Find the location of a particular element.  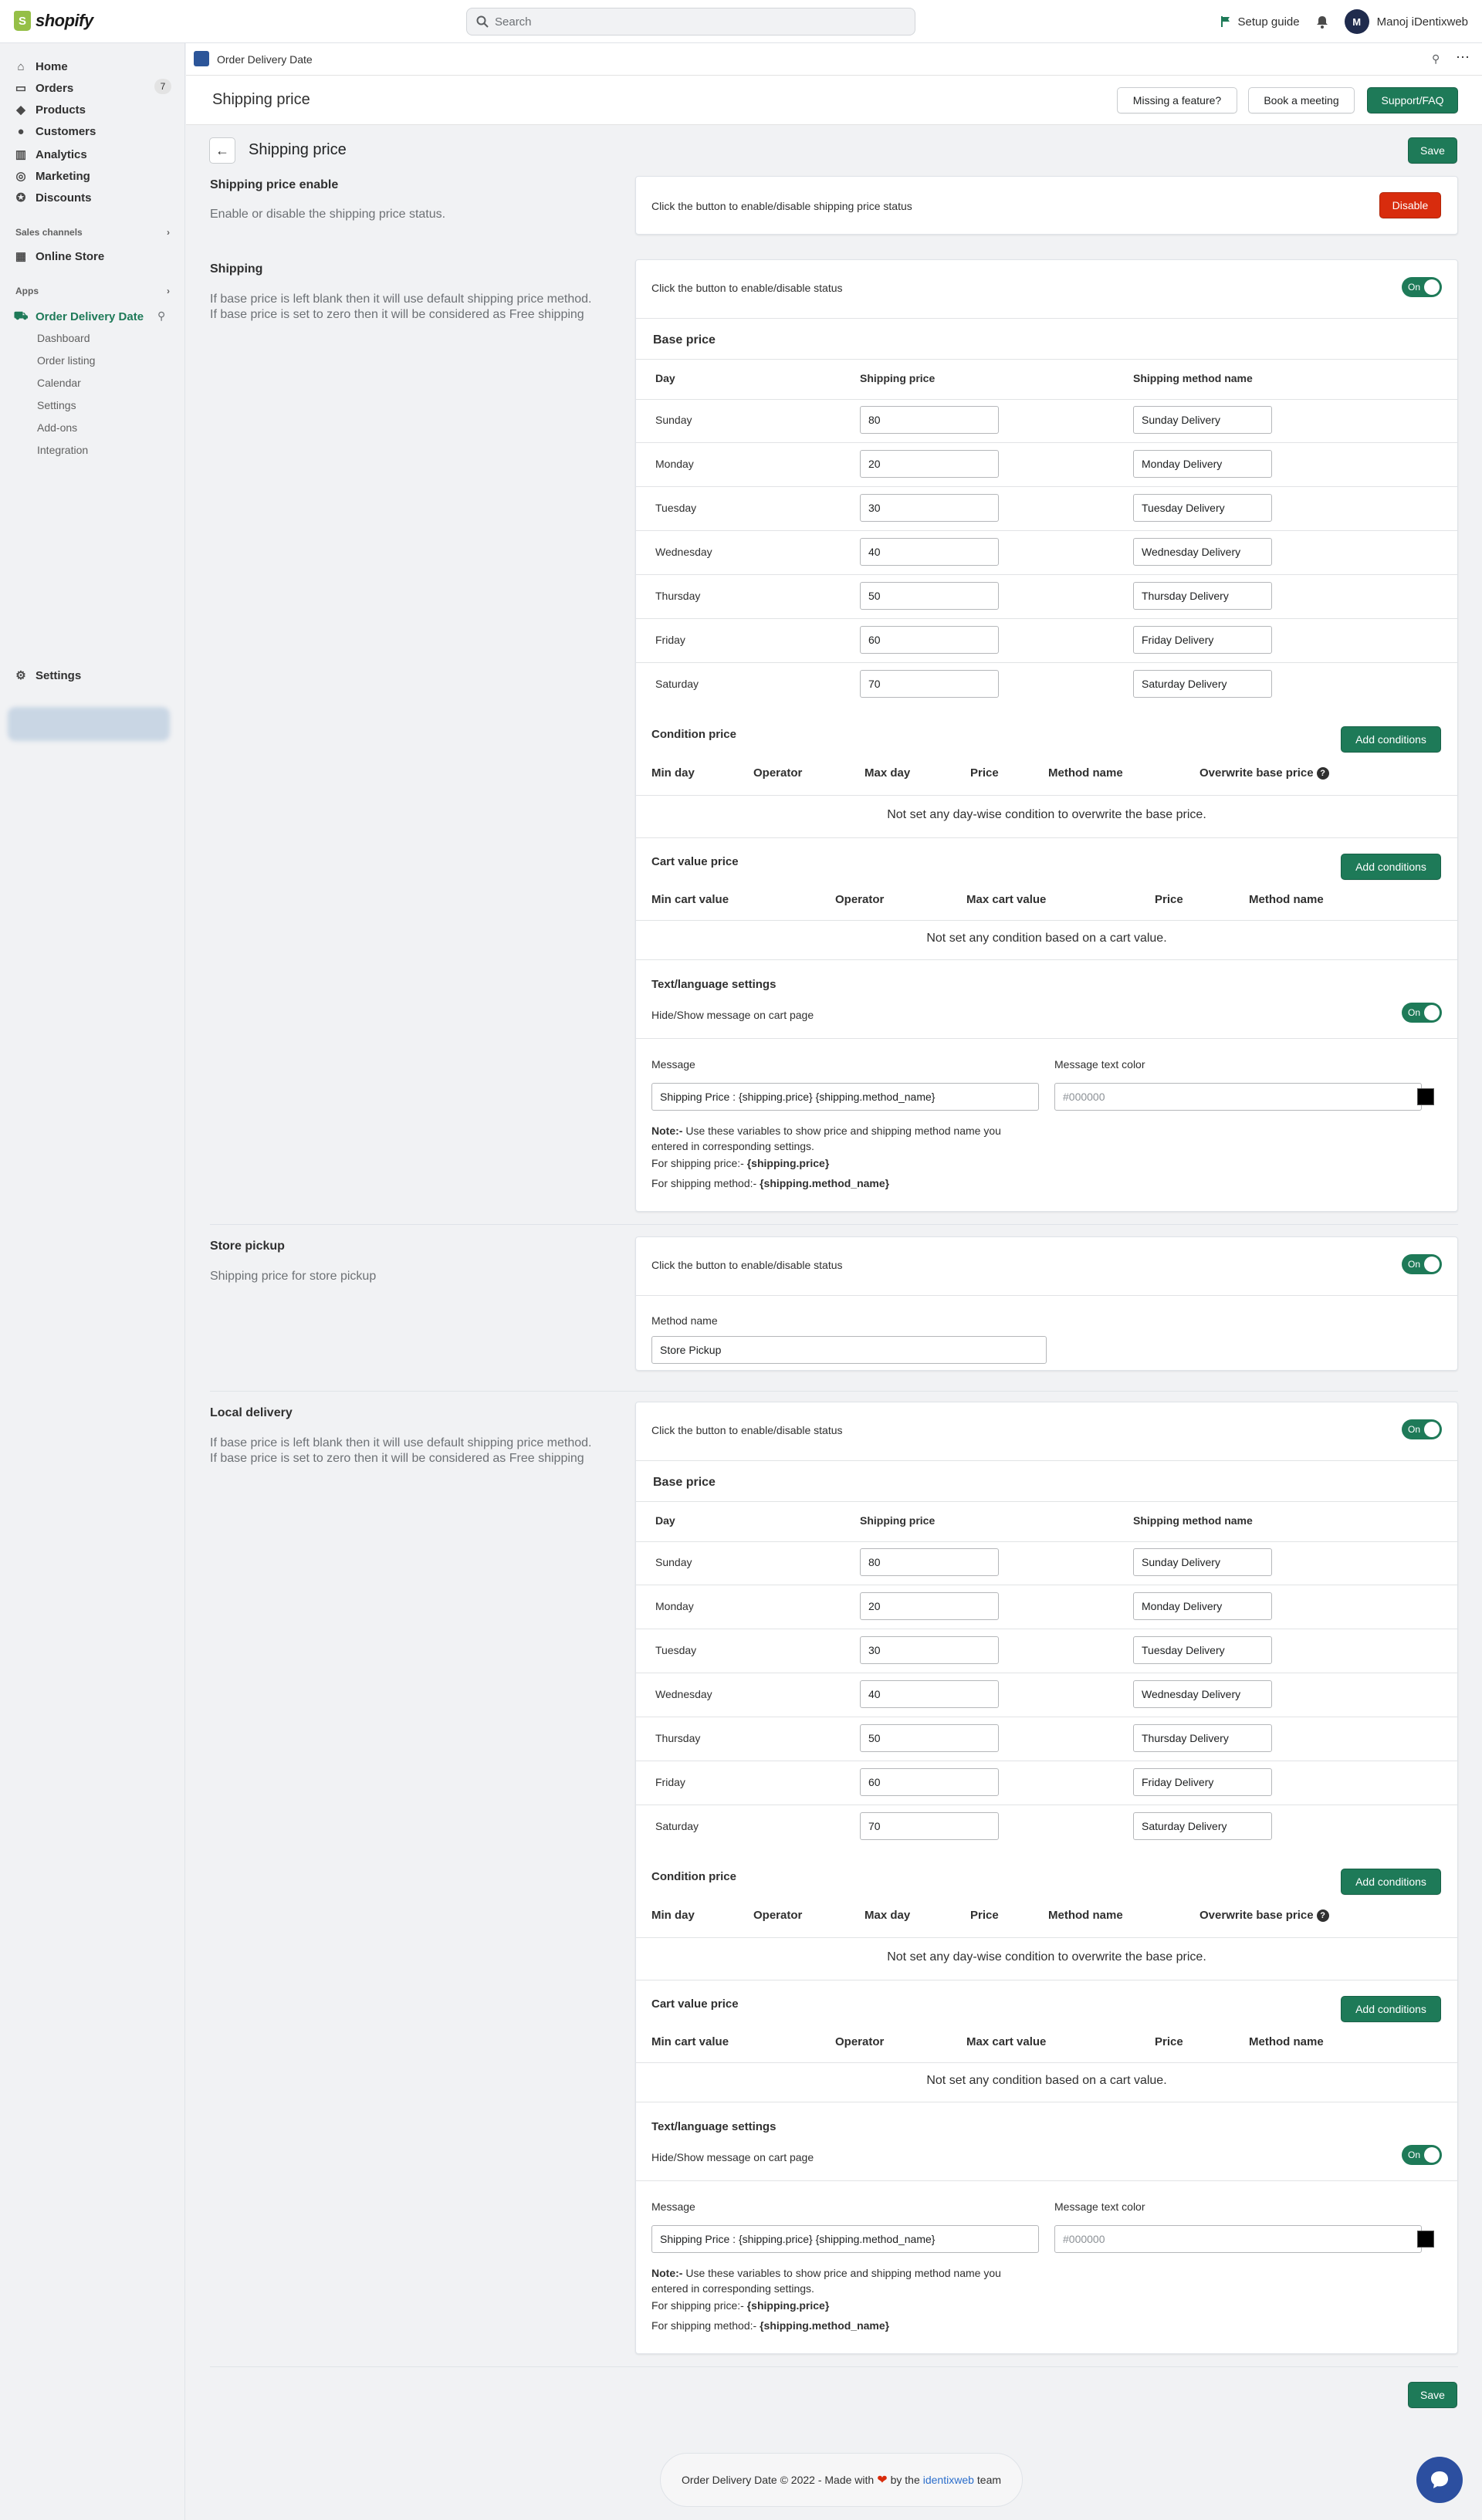

sidebar-item-settings: ⚙ Settings is located at coordinates (47, 675).